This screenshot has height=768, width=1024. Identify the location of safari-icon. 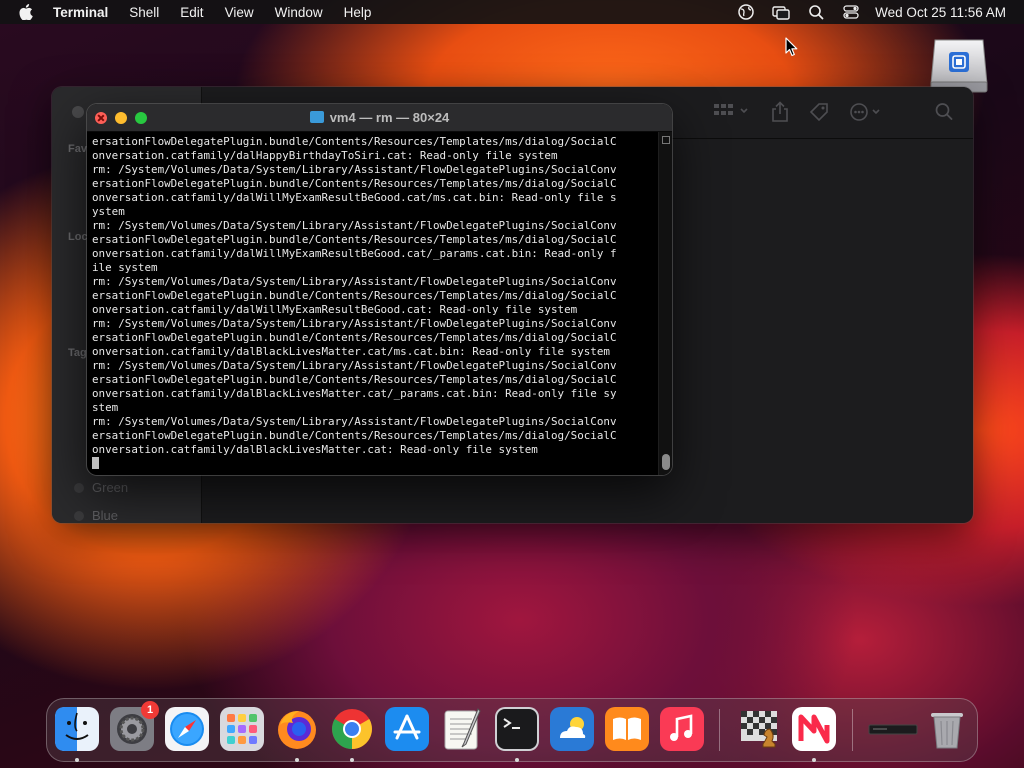
(187, 729).